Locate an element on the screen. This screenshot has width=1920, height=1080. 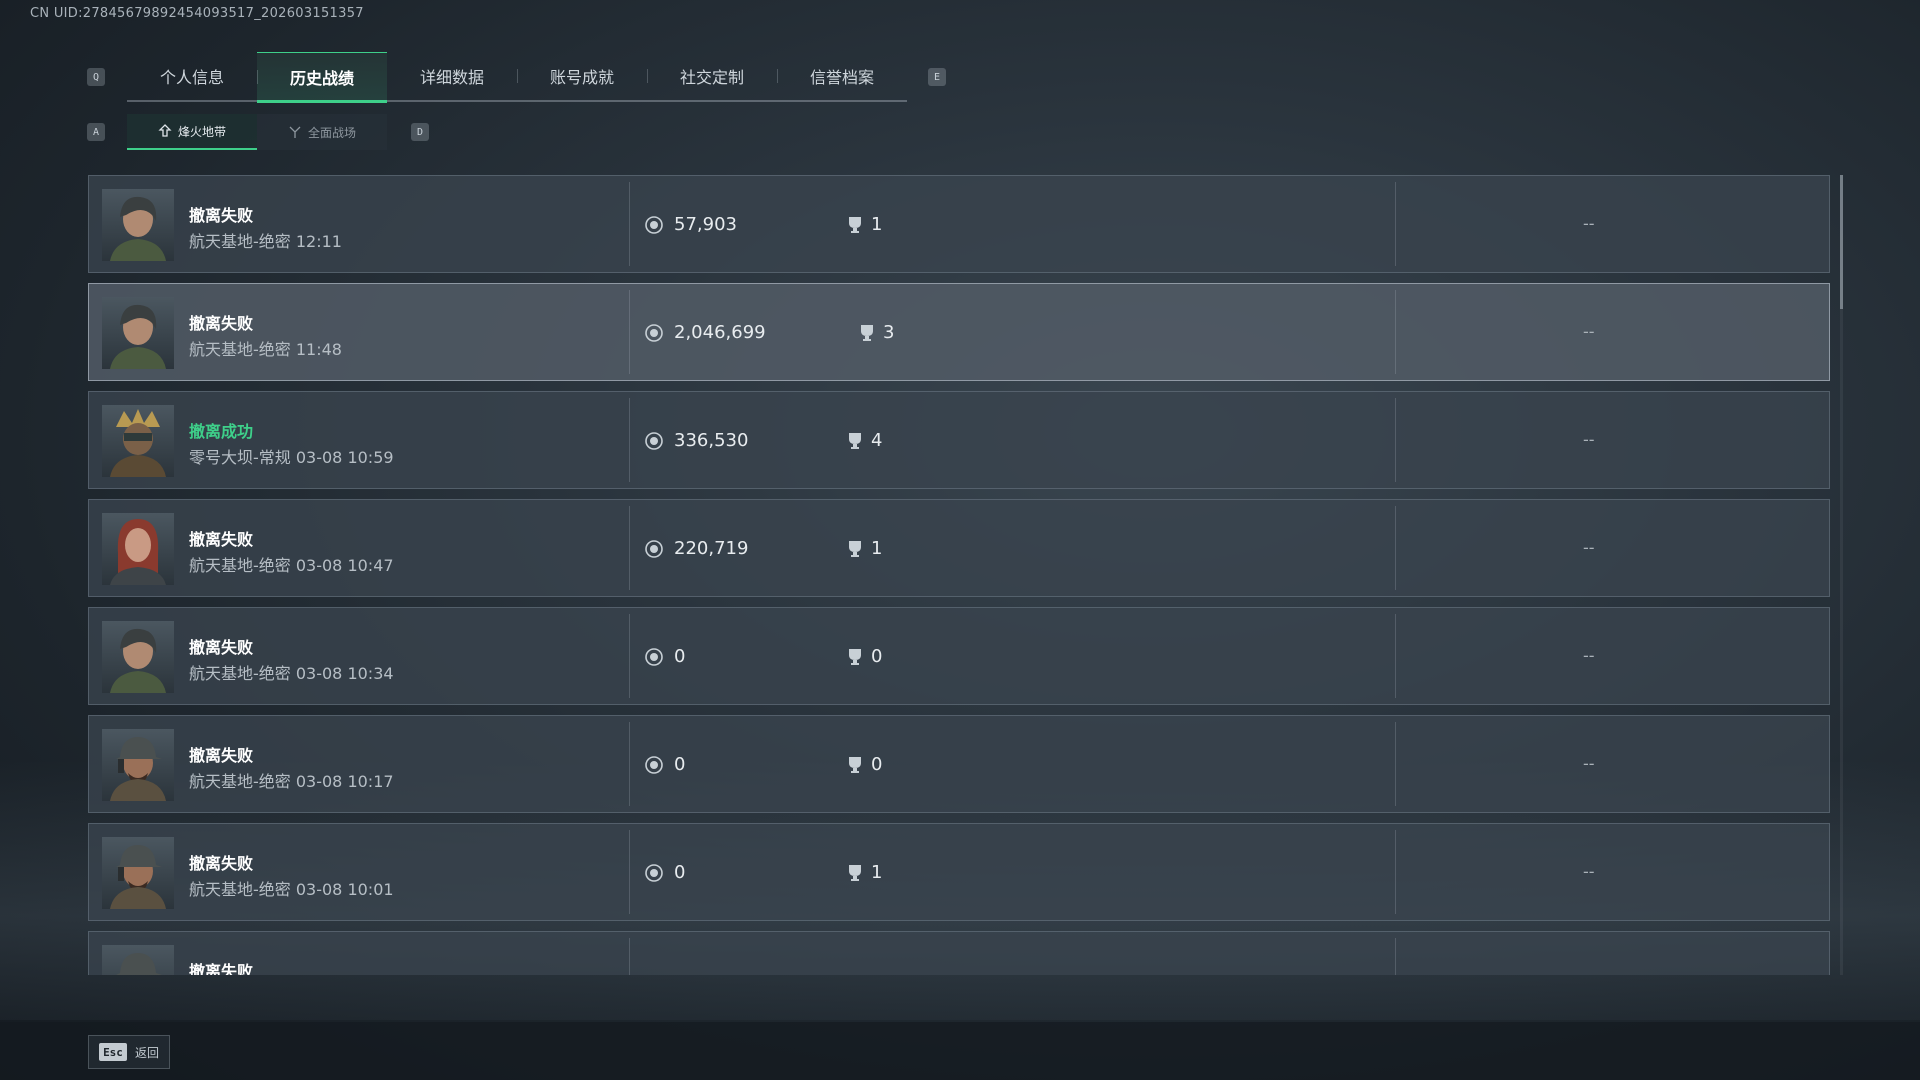
match-row: 撤离失败 航天基地-绝密 03-08 10:34 0 0 -- is located at coordinates (959, 656).